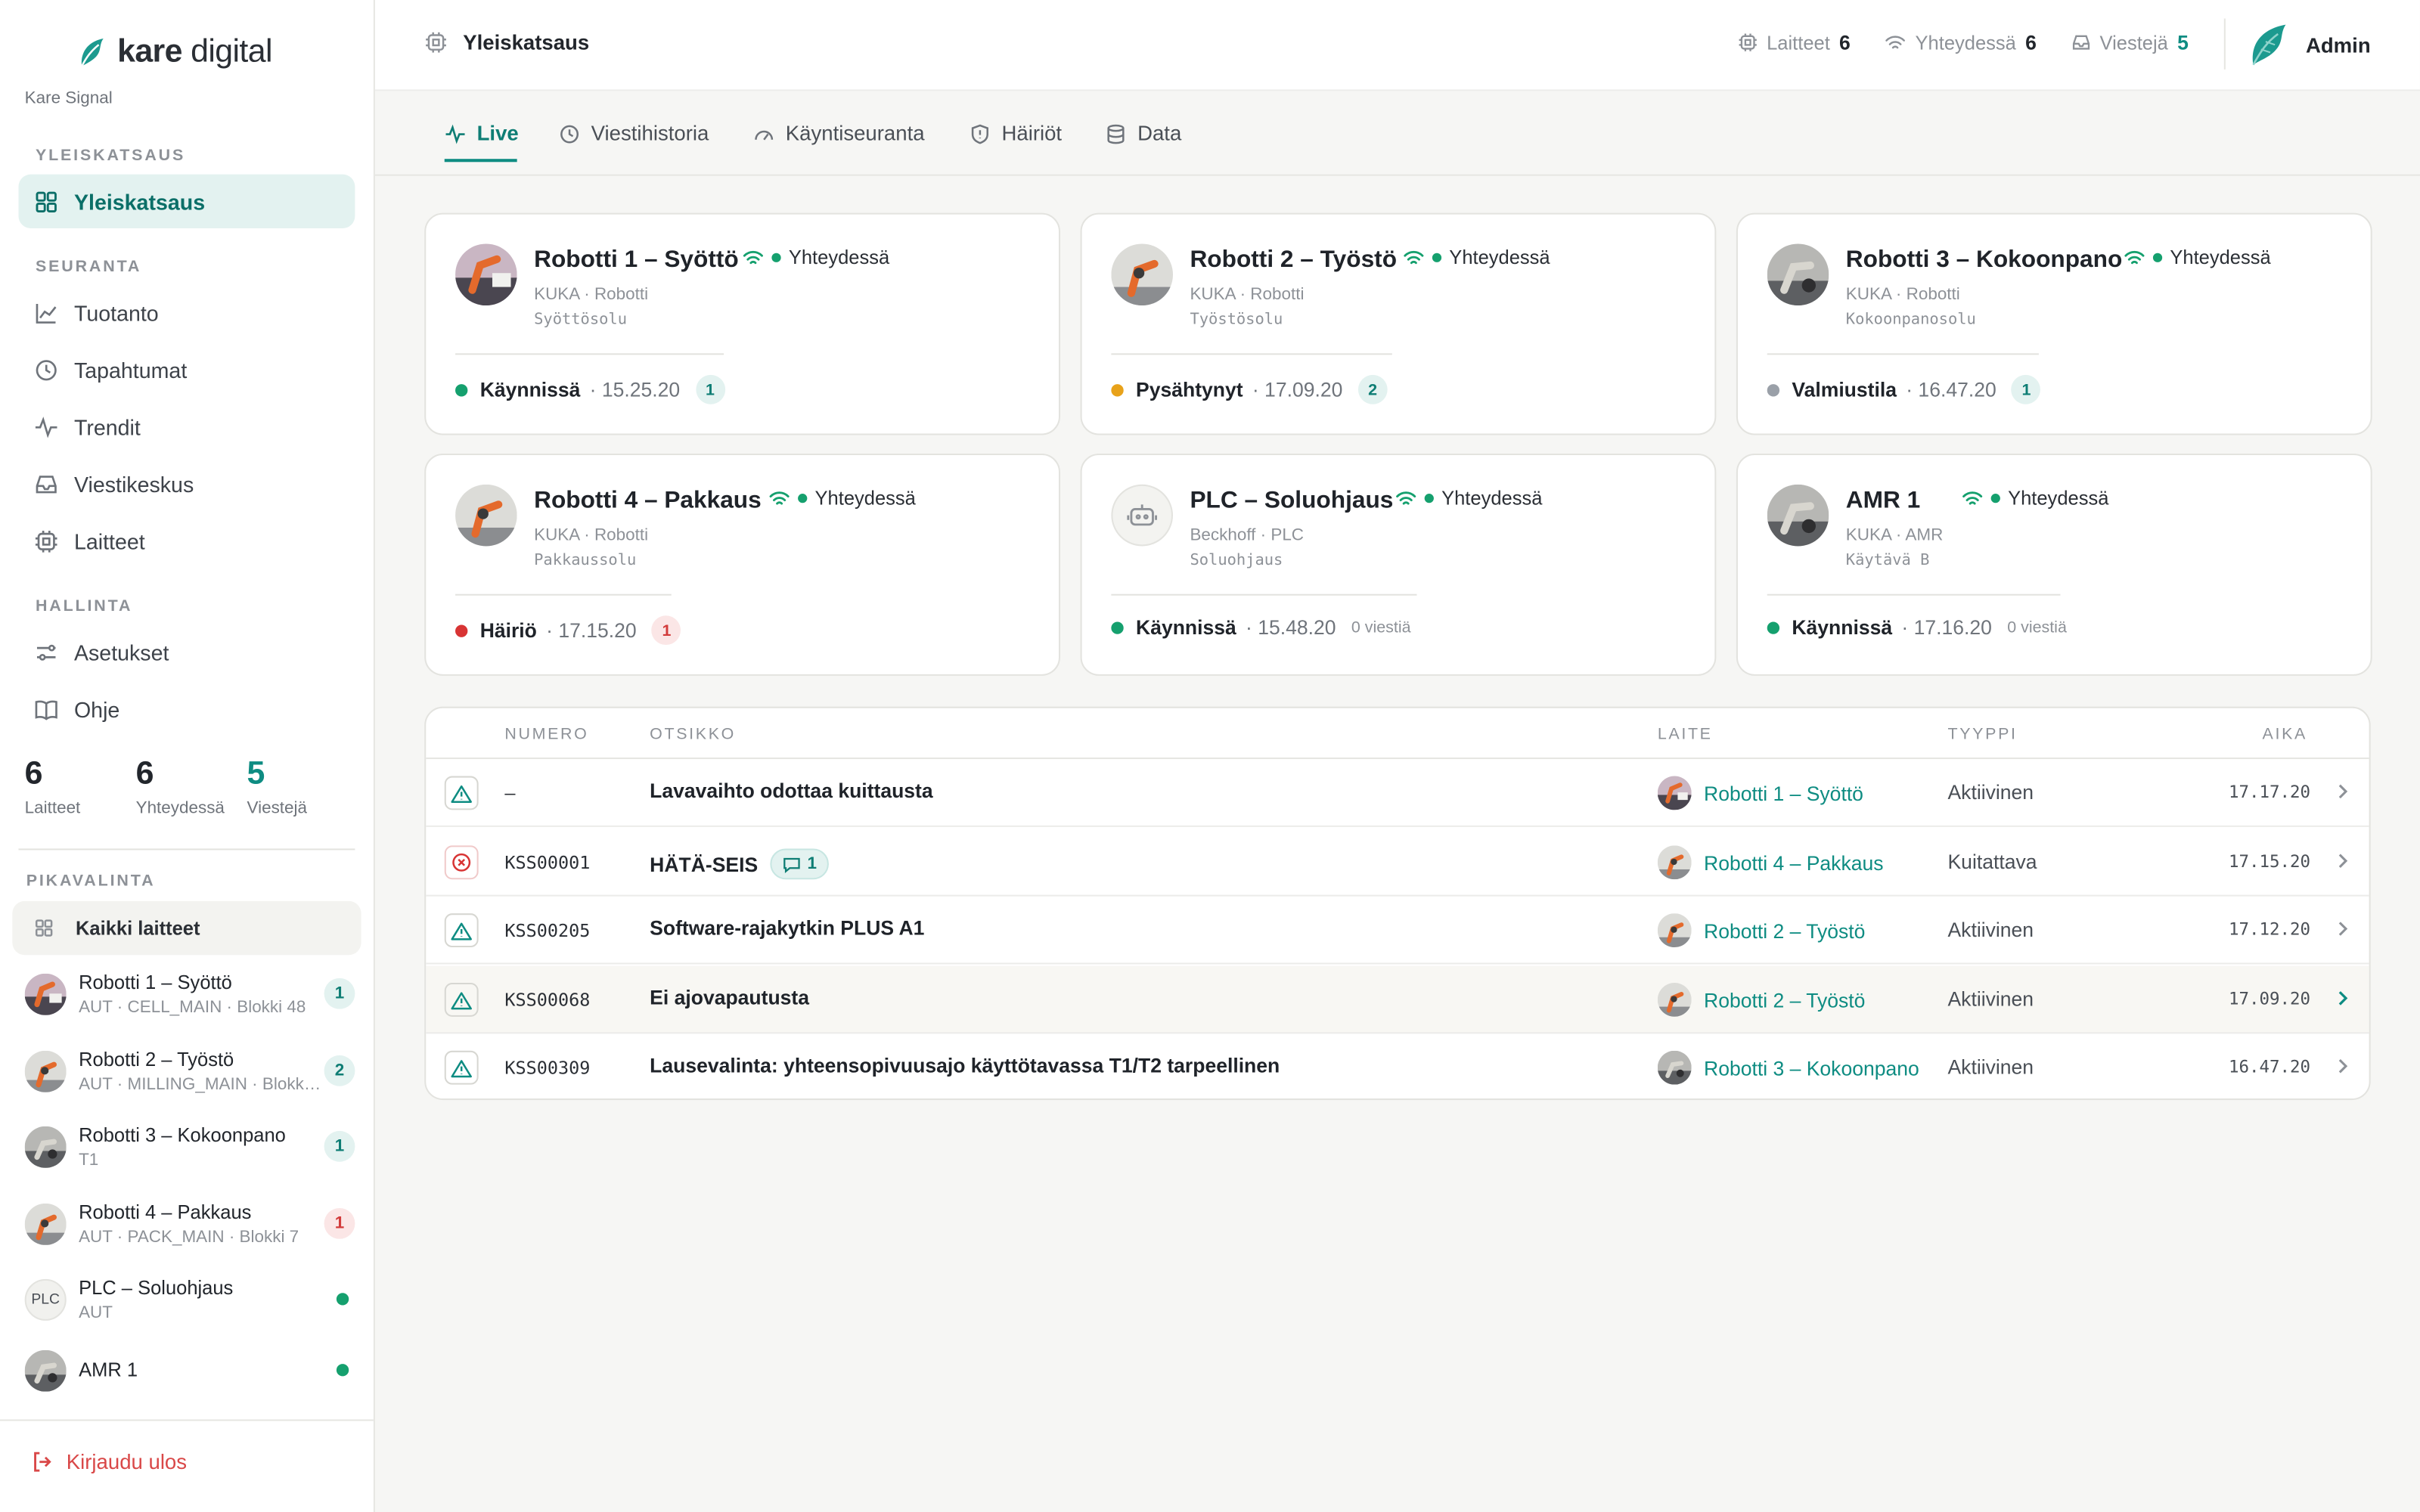 This screenshot has width=2420, height=1512. I want to click on row-type: Aktiivinen, so click(1990, 792).